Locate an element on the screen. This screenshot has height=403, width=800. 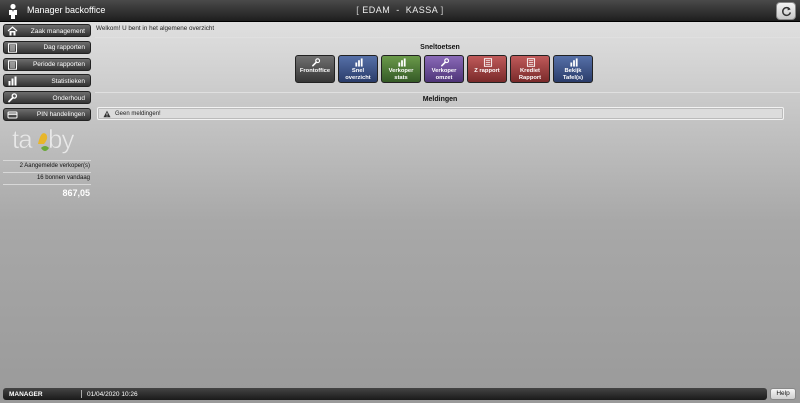
sidebar-item-label: PIN handelingen is located at coordinates (60, 115).